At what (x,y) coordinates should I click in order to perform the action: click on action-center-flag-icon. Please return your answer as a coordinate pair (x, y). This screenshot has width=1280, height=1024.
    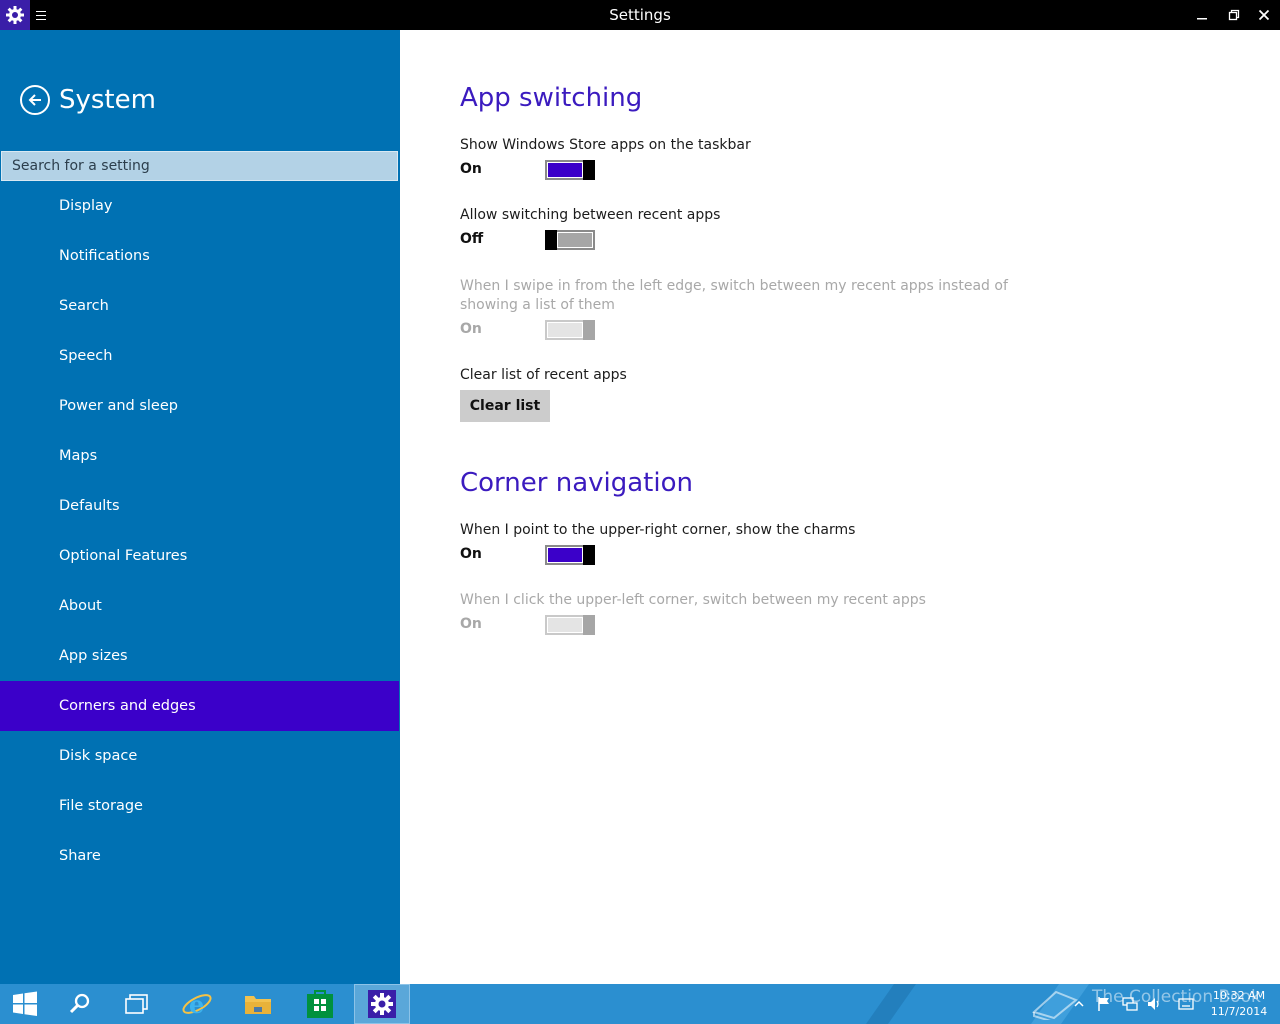
    Looking at the image, I should click on (1104, 1004).